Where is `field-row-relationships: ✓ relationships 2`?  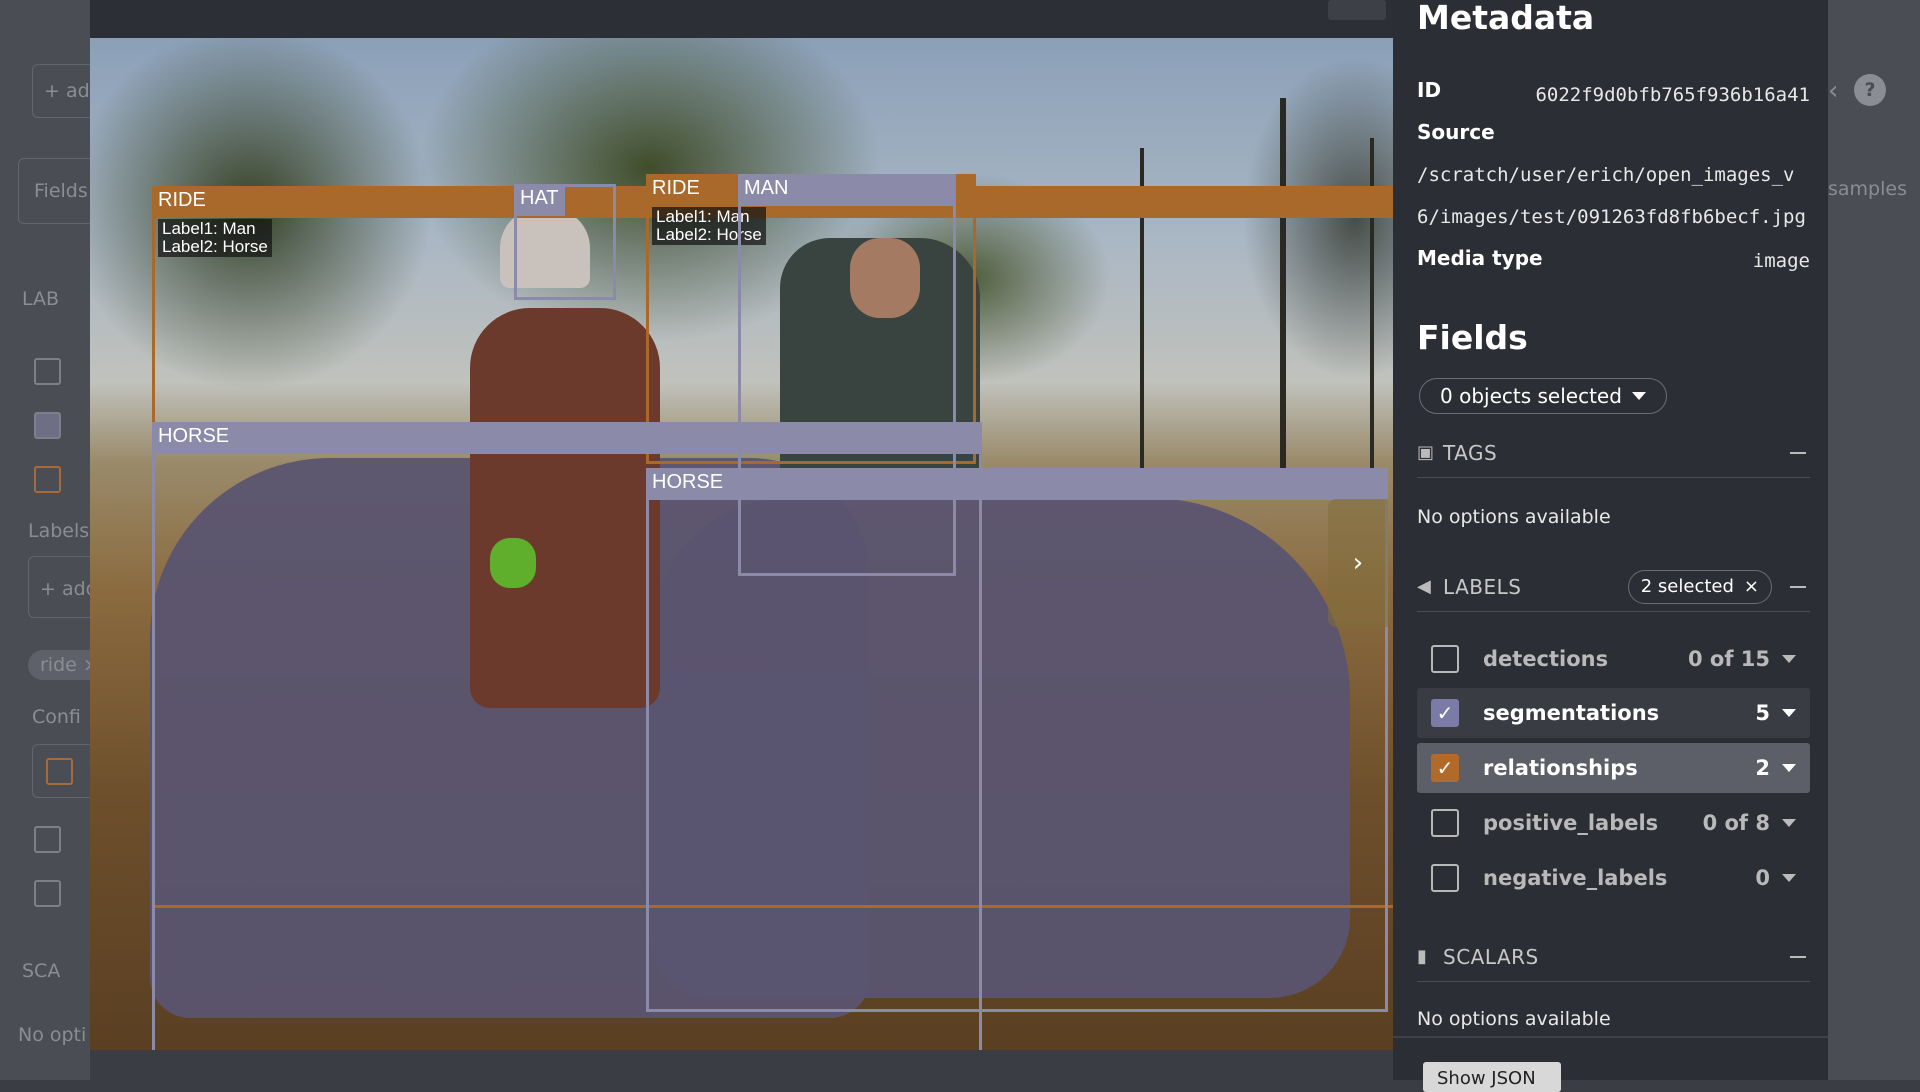 field-row-relationships: ✓ relationships 2 is located at coordinates (1613, 768).